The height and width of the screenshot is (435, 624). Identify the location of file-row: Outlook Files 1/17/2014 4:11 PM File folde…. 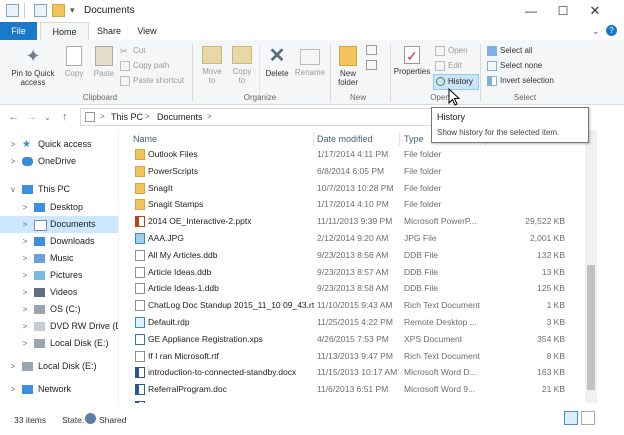
(362, 154).